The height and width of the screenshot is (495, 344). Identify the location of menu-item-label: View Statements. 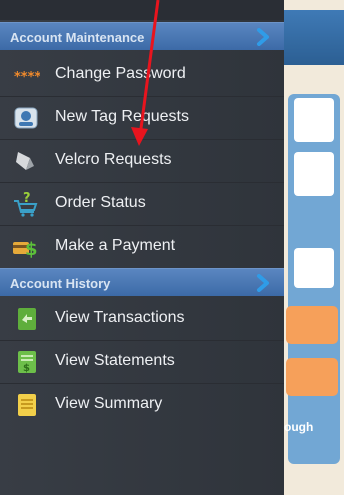
(115, 360).